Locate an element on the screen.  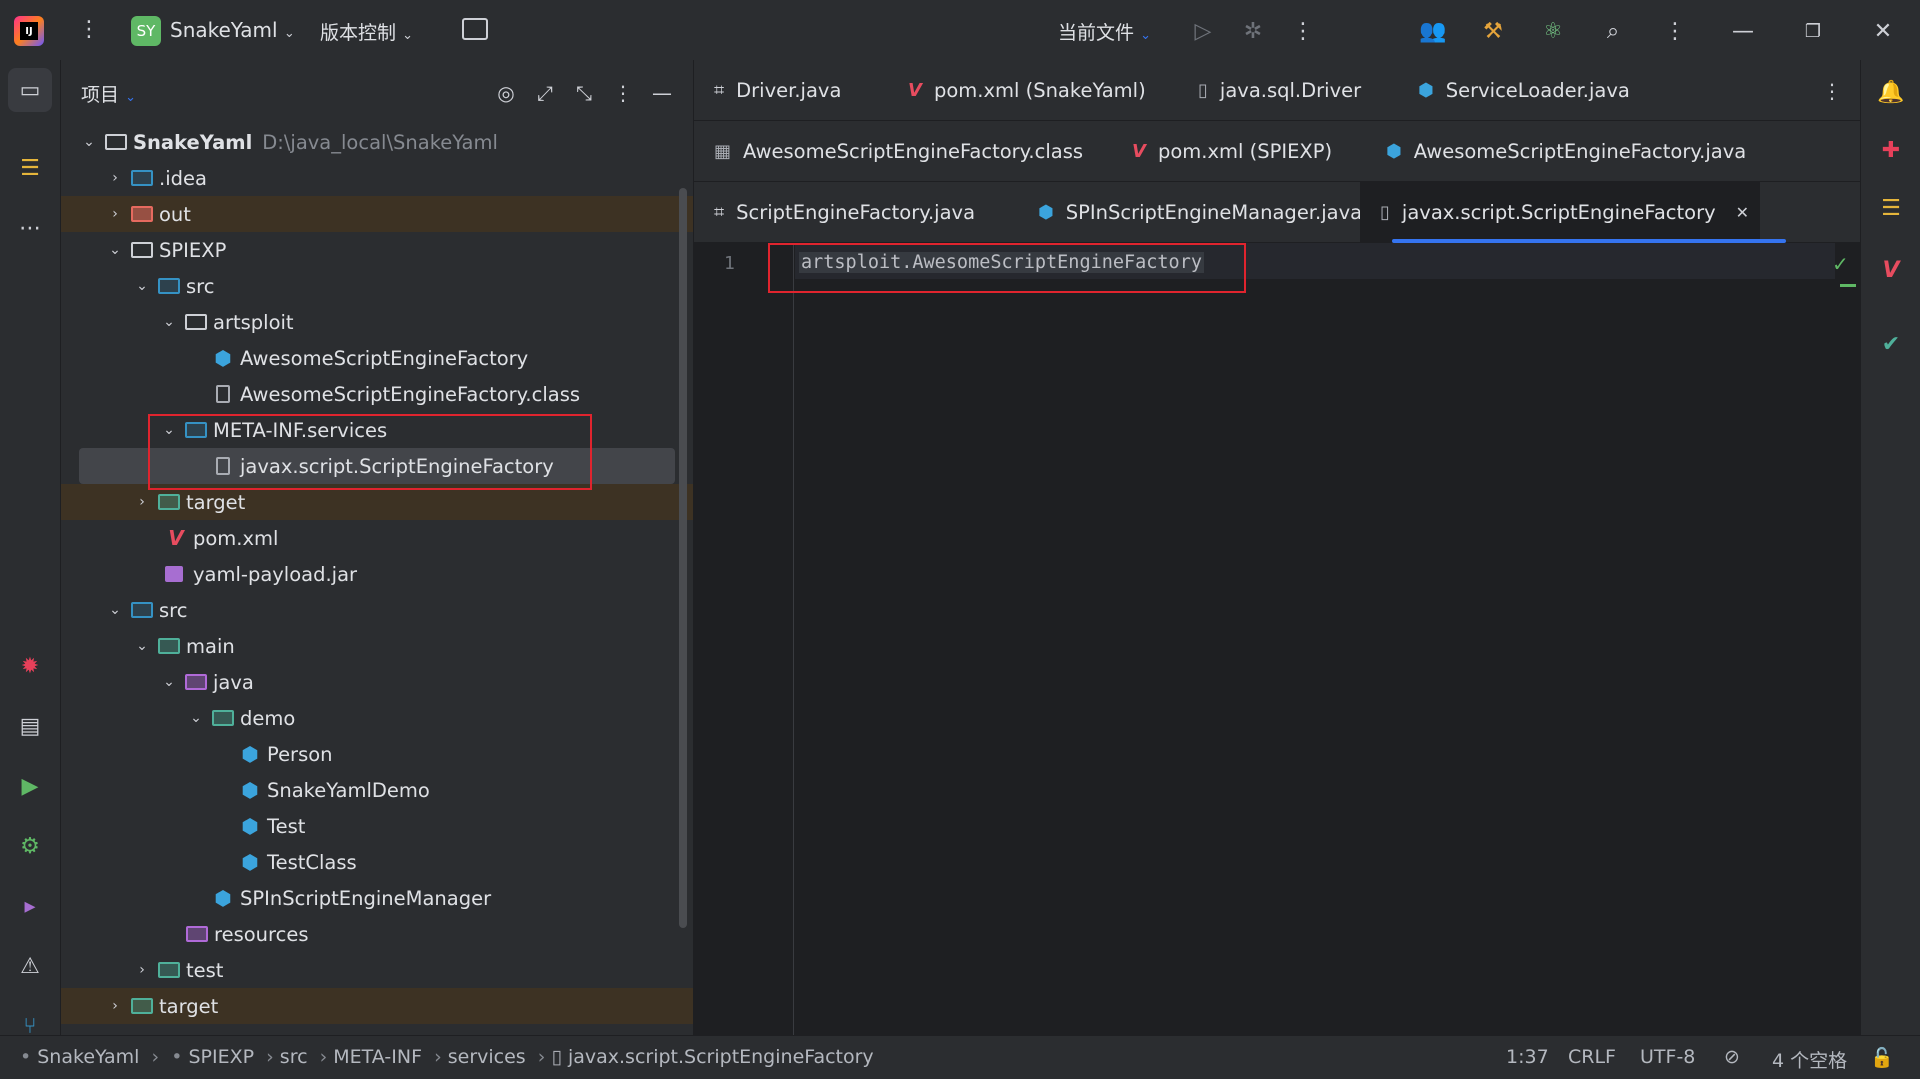
tree-item-awesome-class: AwesomeScriptEngineFactory.class is located at coordinates (377, 394).